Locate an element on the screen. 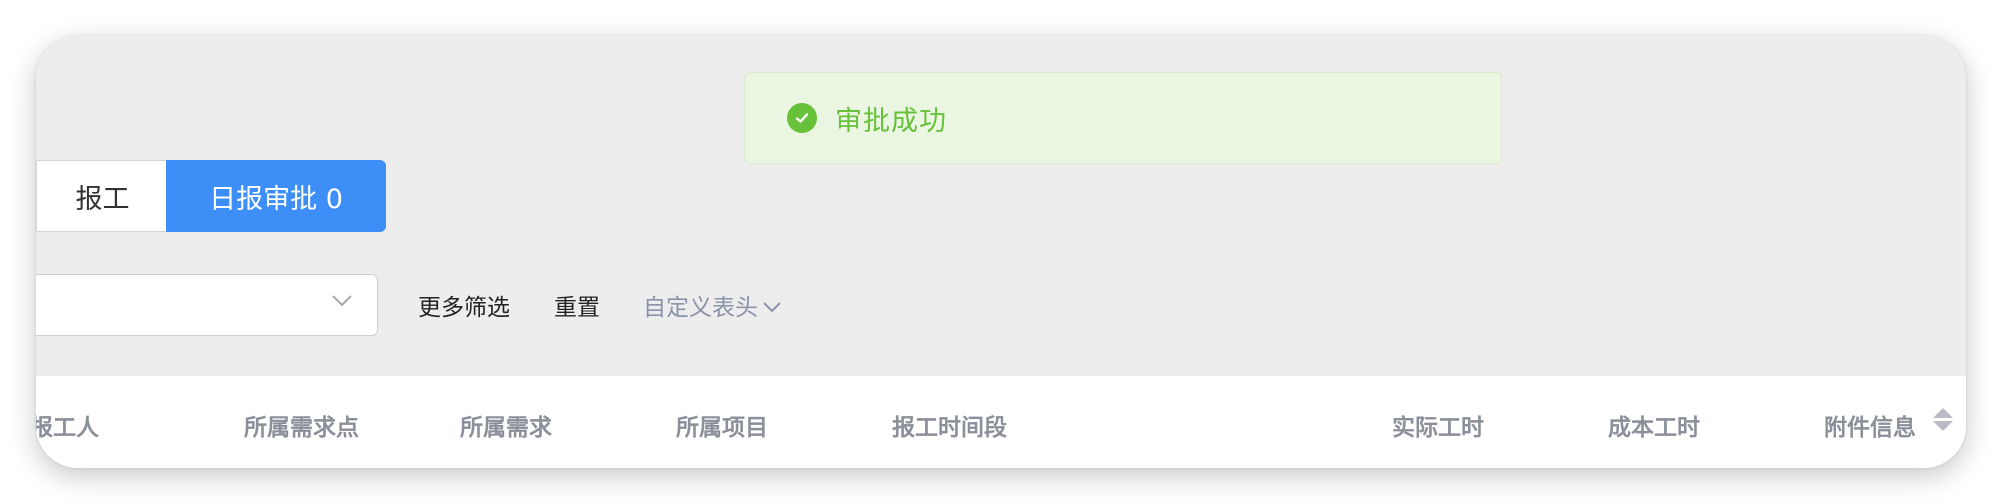  success-toast: 审批成功 is located at coordinates (1123, 118).